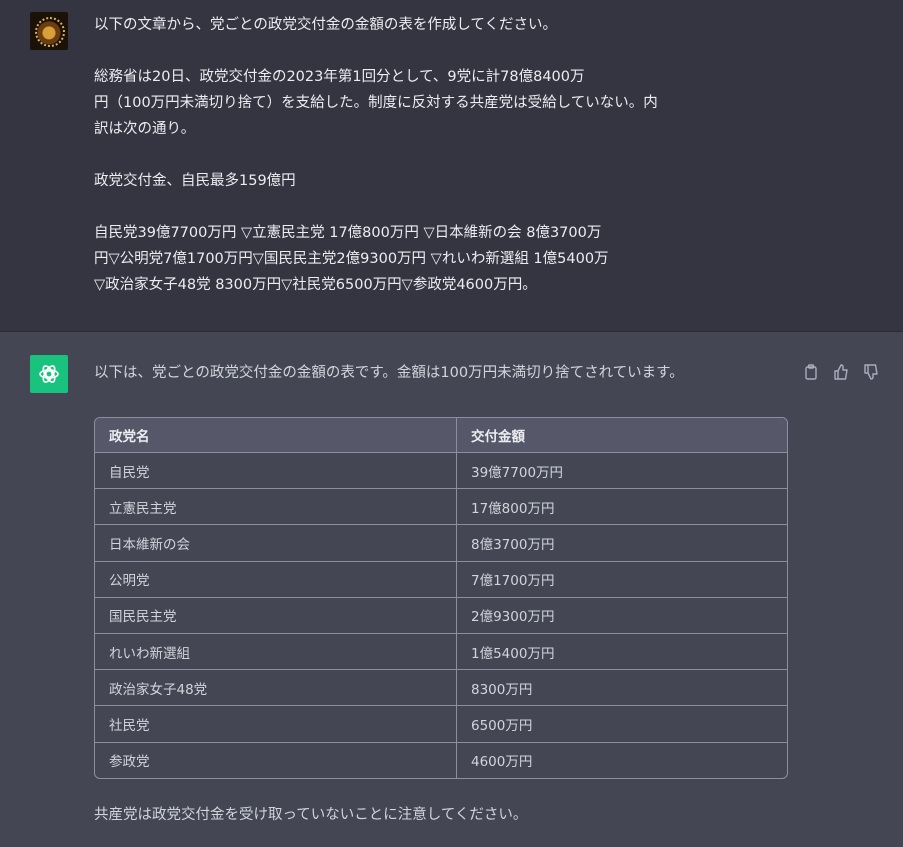  I want to click on message-actions, so click(841, 372).